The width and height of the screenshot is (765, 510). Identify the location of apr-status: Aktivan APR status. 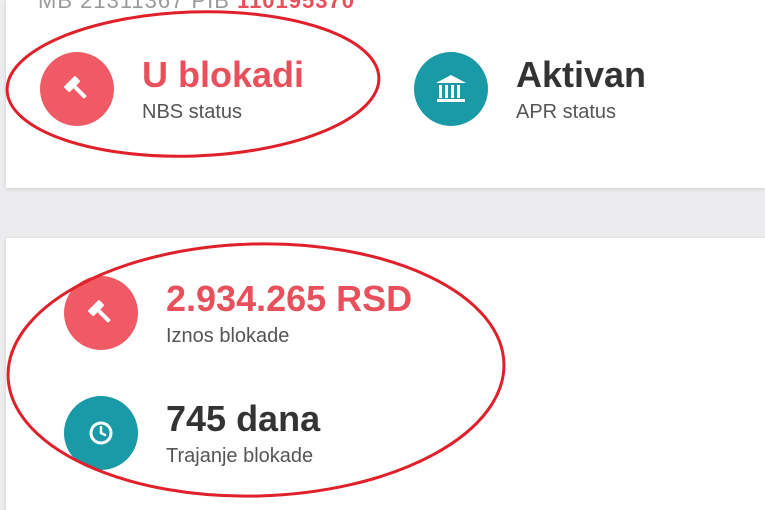
(530, 89).